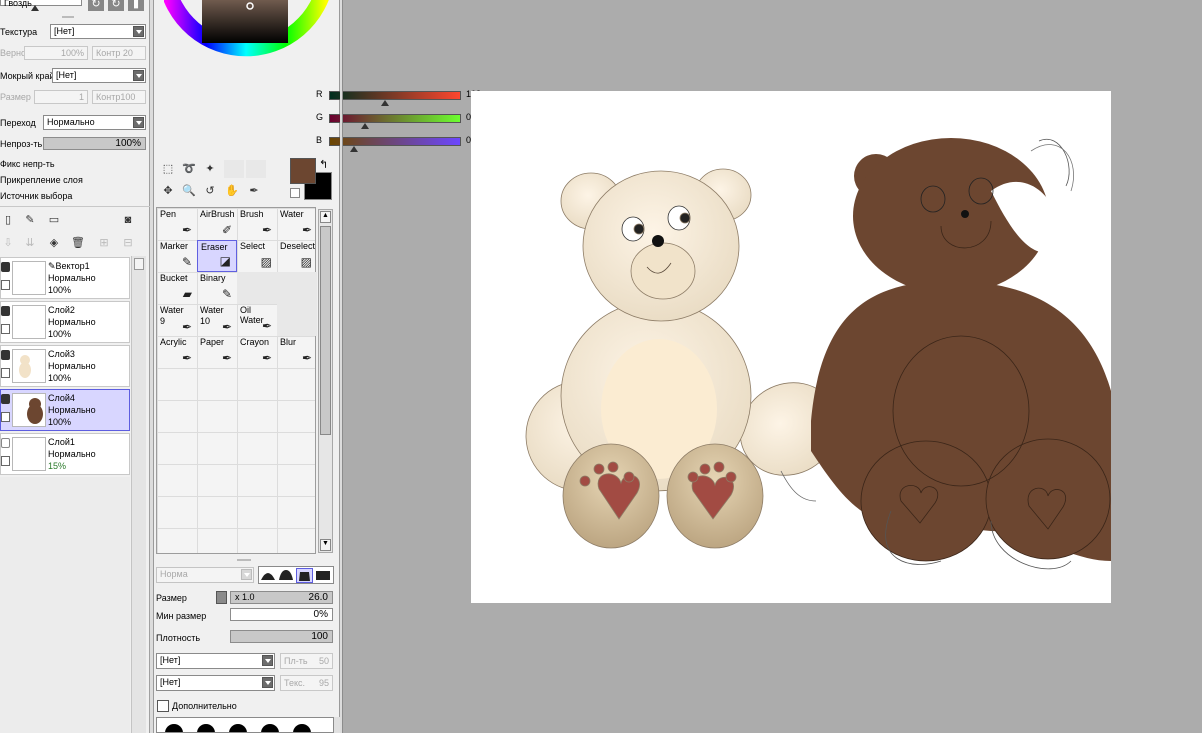 The height and width of the screenshot is (733, 1202). Describe the element at coordinates (54, 219) in the screenshot. I see `new-folder-icon: ▭` at that location.